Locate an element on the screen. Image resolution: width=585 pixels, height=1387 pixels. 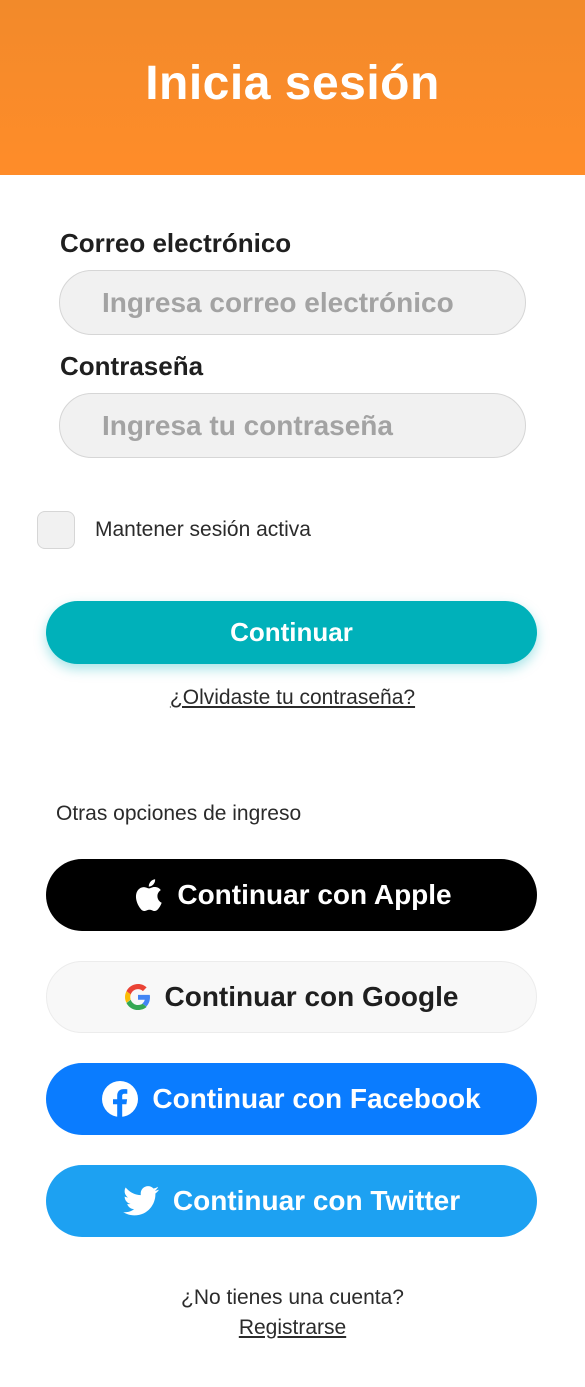
facebook-login-button: Continuar con Facebook is located at coordinates (291, 1099).